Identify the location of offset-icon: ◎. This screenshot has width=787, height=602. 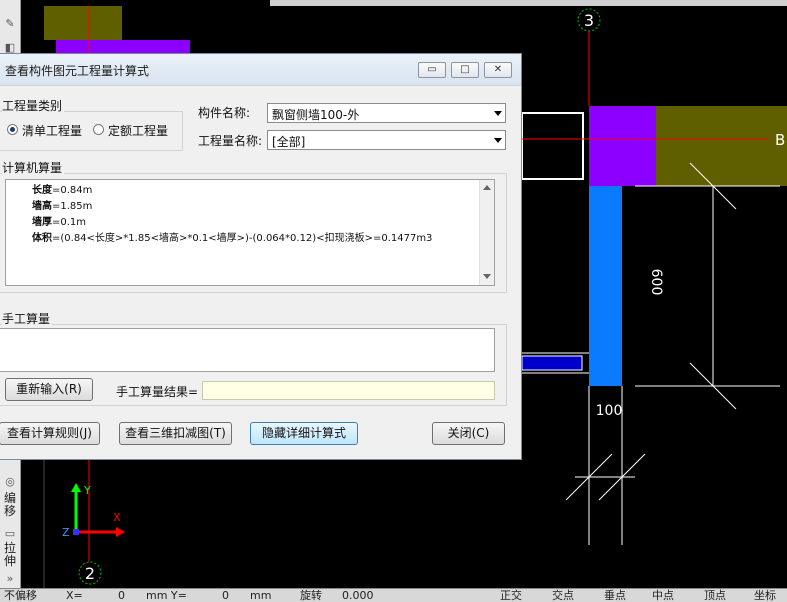
(10, 482).